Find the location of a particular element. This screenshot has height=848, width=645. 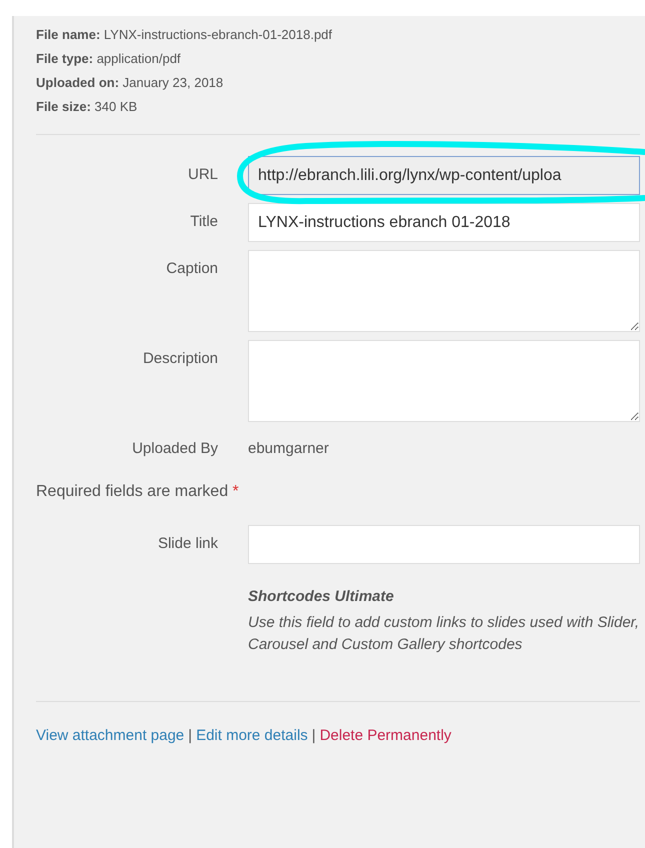

file-info-line: File name: LYNX-instructions-ebranch-01-2018.pdf is located at coordinates (185, 35).